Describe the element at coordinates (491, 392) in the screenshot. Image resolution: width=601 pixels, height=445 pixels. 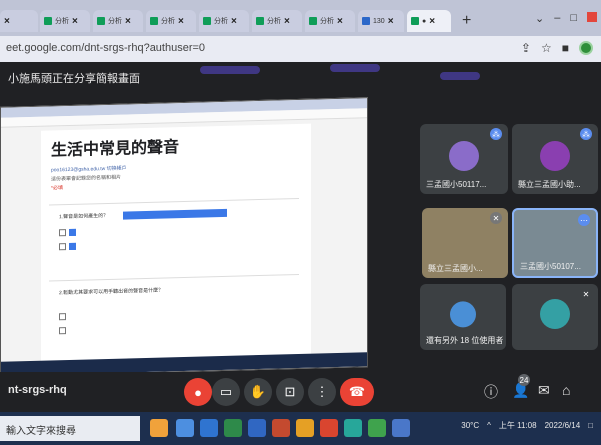
I see `info-icon: ⓘ` at that location.